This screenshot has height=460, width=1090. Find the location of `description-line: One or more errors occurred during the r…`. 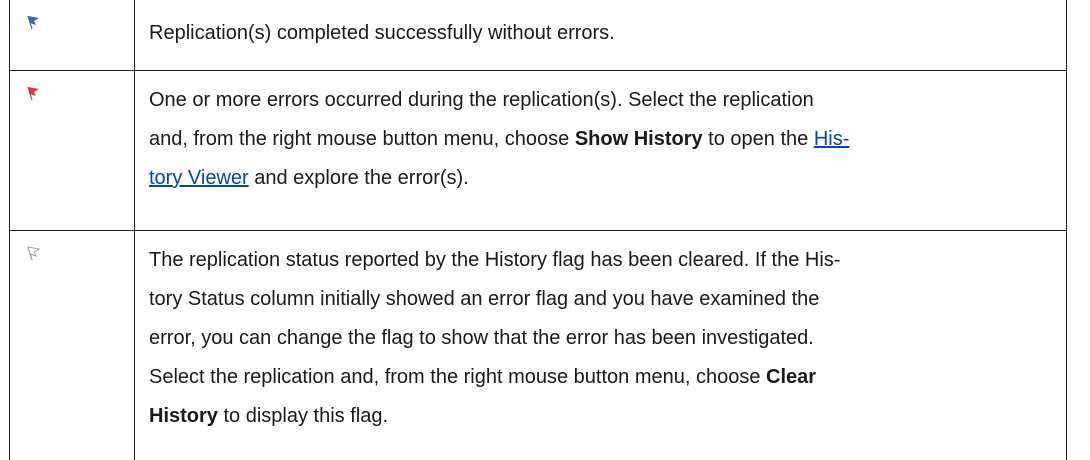

description-line: One or more errors occurred during the r… is located at coordinates (481, 100).